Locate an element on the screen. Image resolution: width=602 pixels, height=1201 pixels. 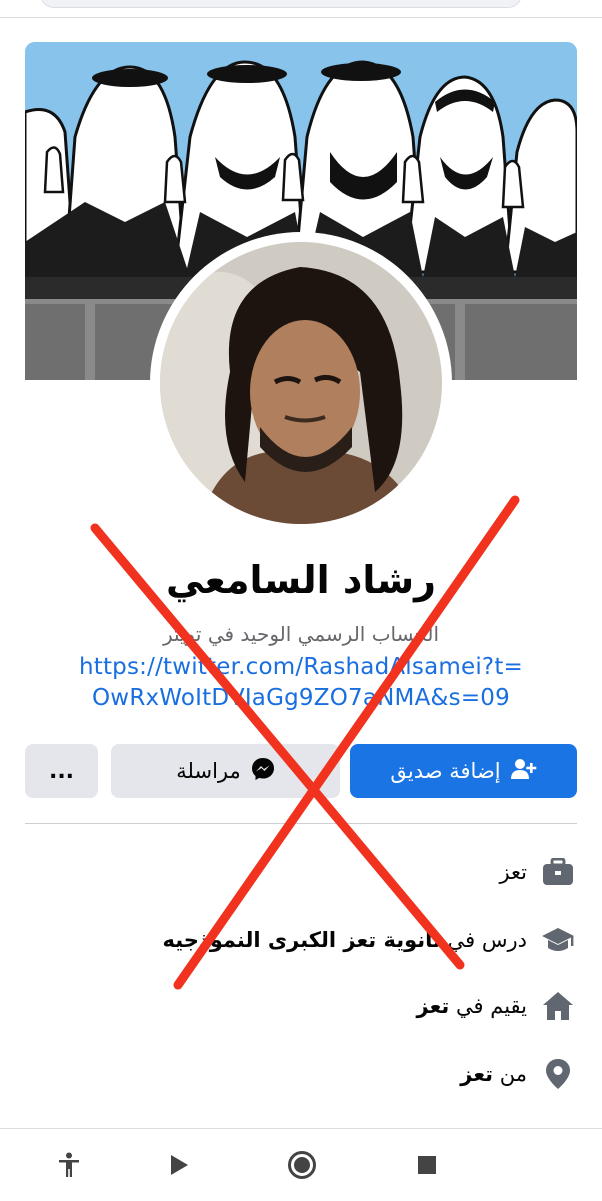
from-prefix: من is located at coordinates (513, 1074).